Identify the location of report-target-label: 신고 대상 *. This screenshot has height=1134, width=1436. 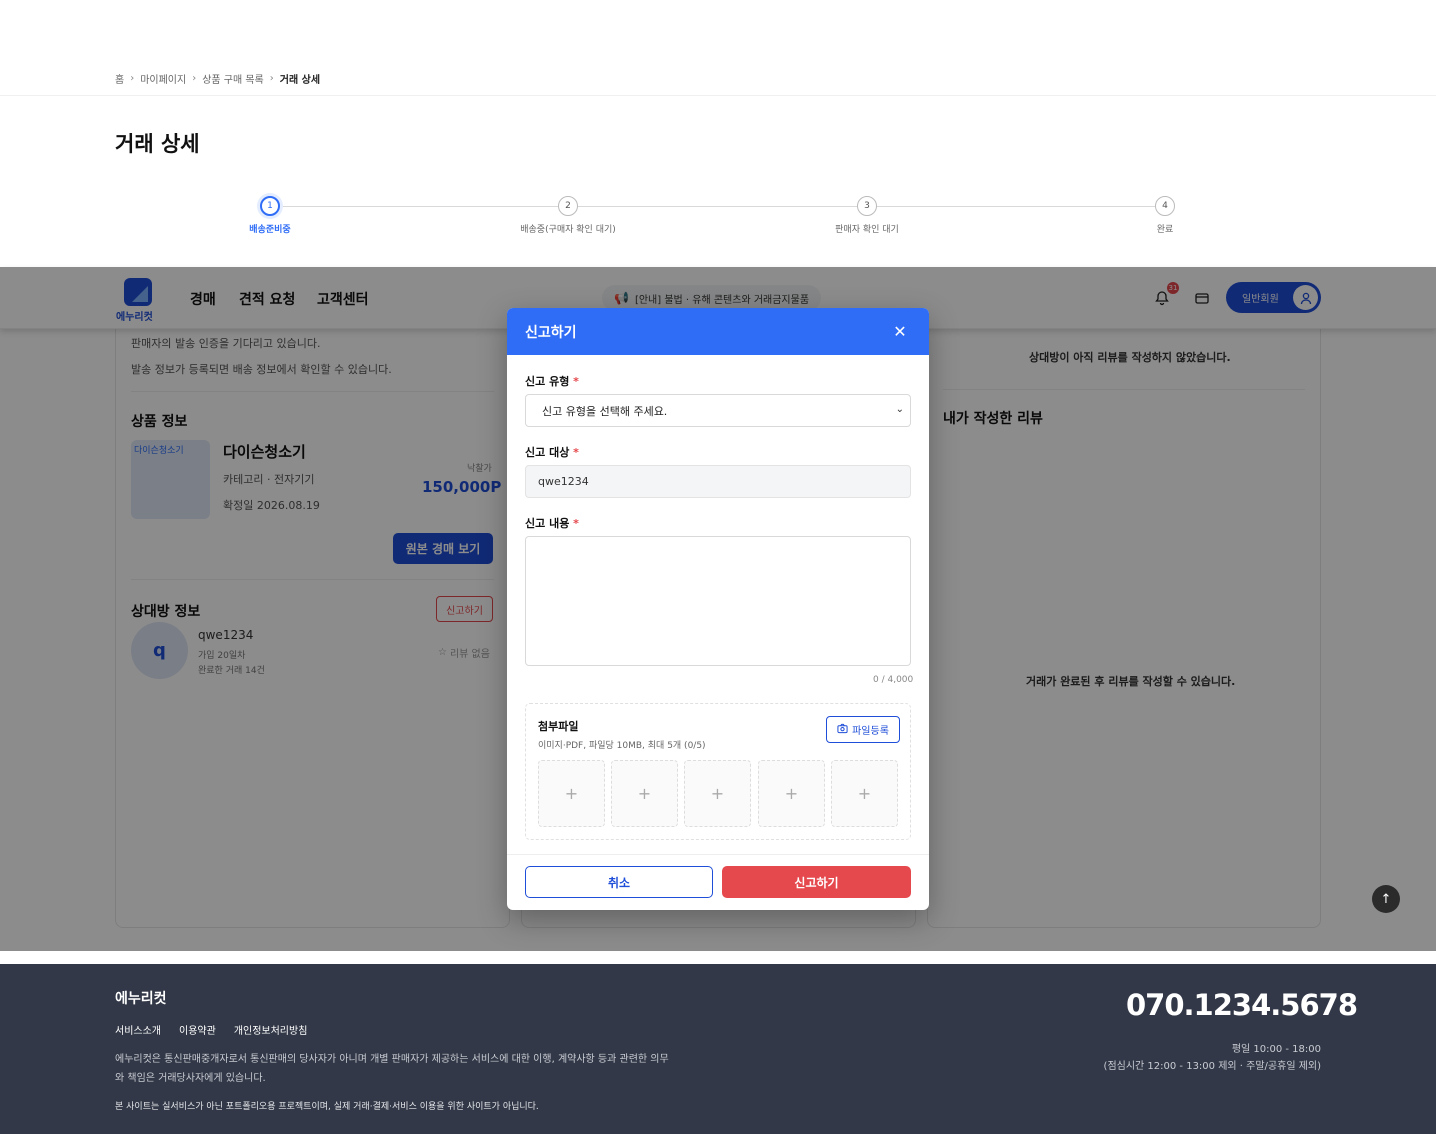
(552, 452).